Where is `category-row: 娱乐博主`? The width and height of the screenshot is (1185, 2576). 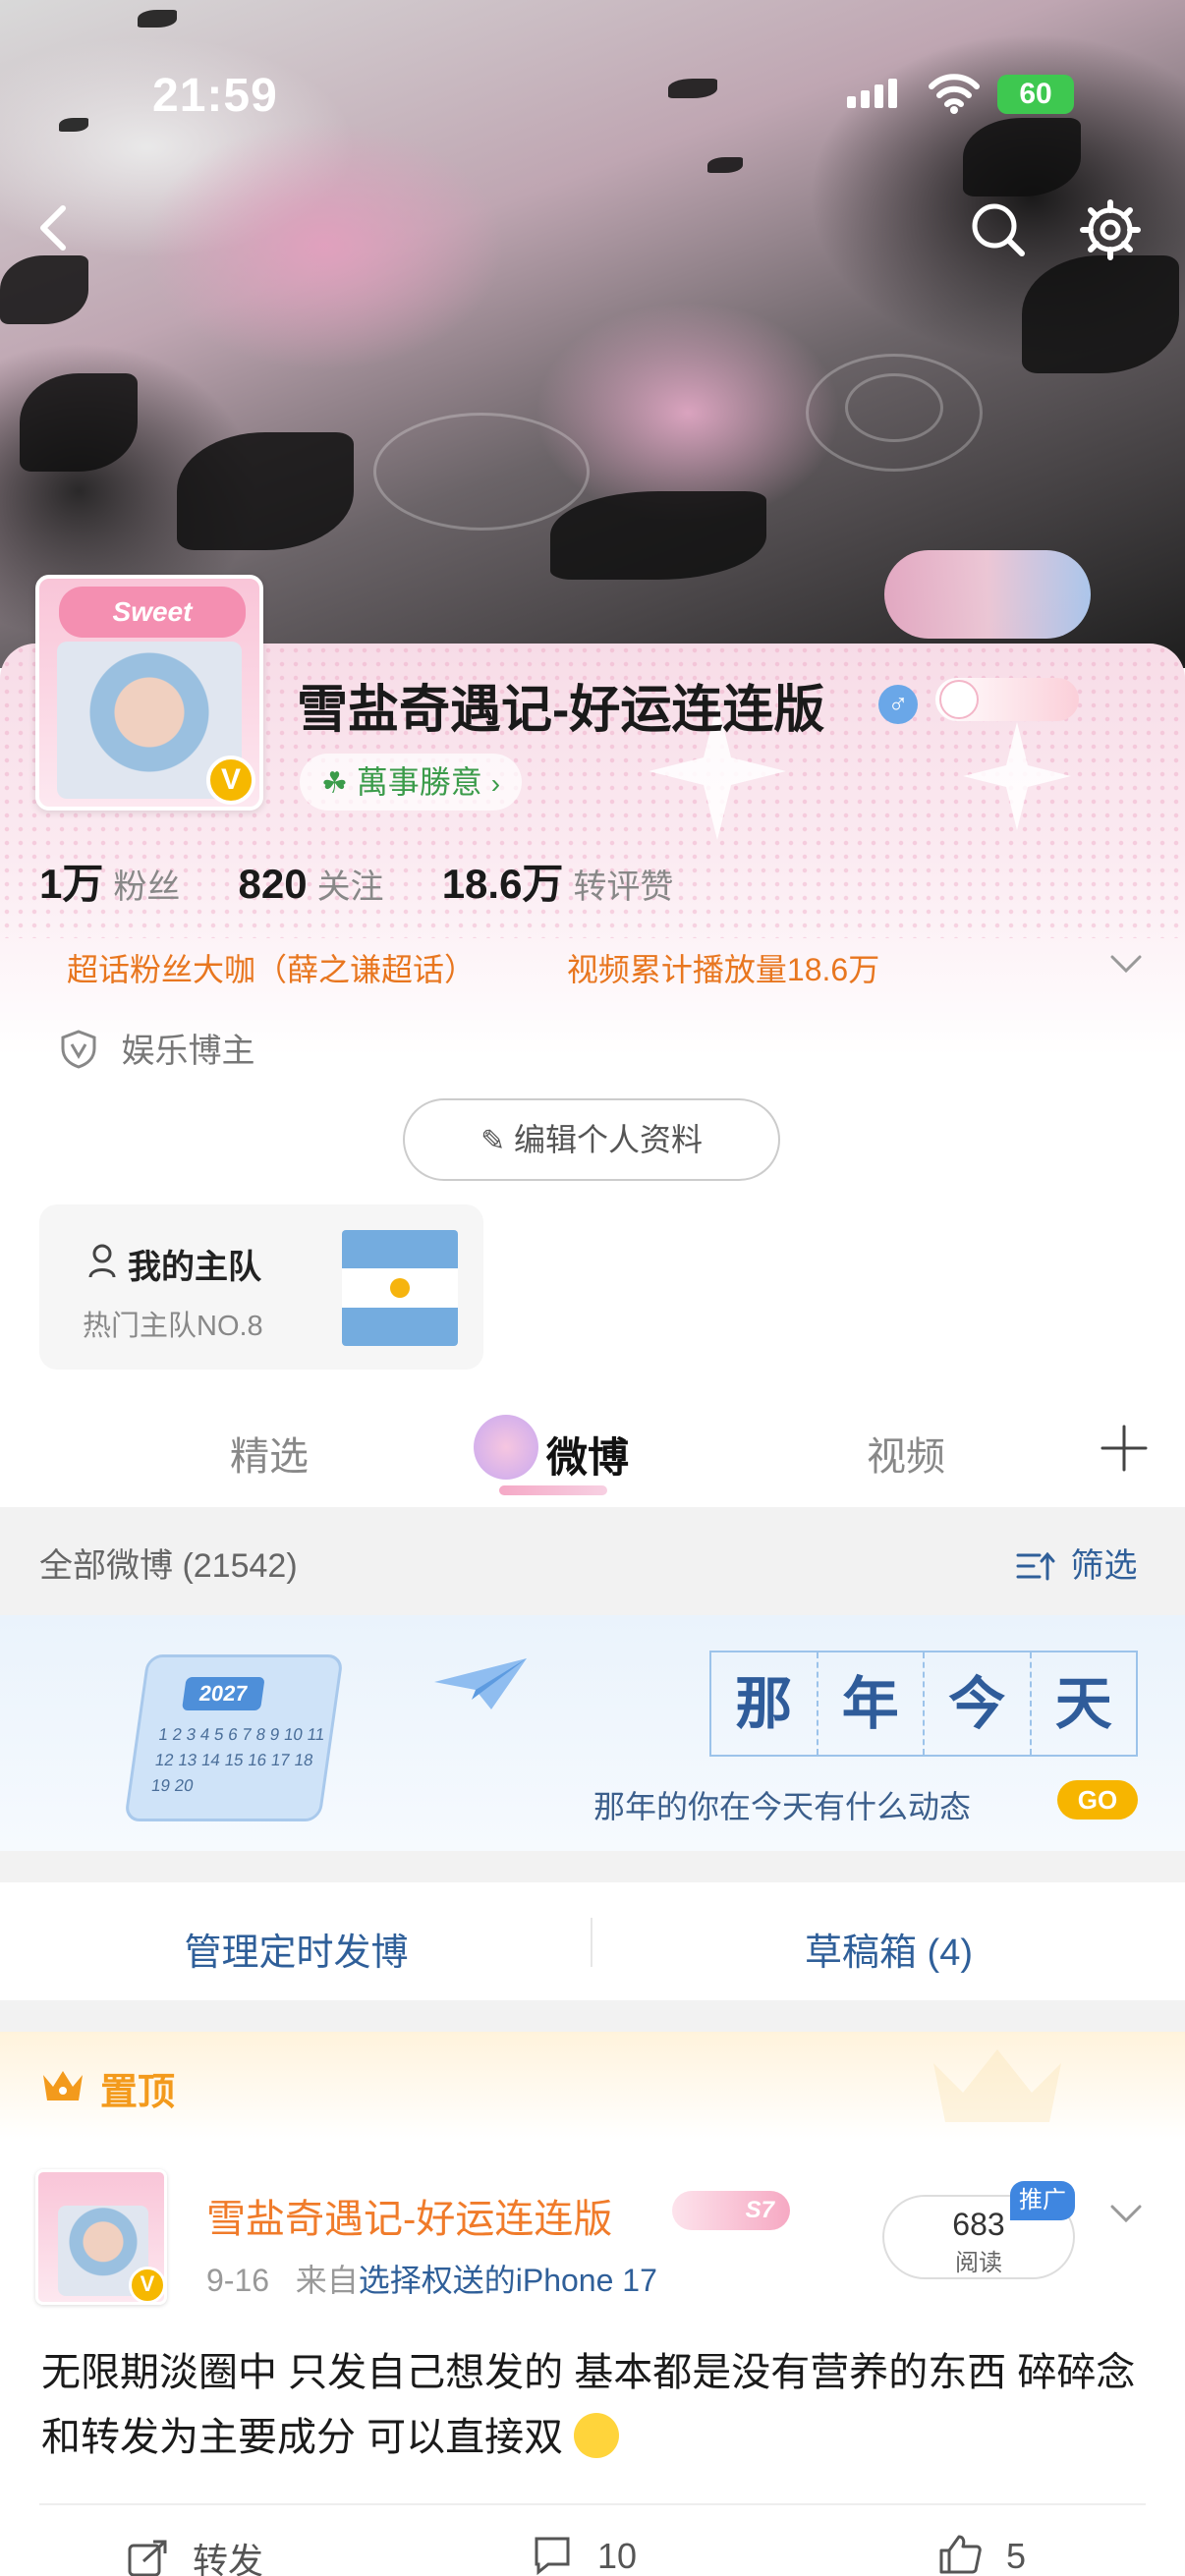 category-row: 娱乐博主 is located at coordinates (156, 1048).